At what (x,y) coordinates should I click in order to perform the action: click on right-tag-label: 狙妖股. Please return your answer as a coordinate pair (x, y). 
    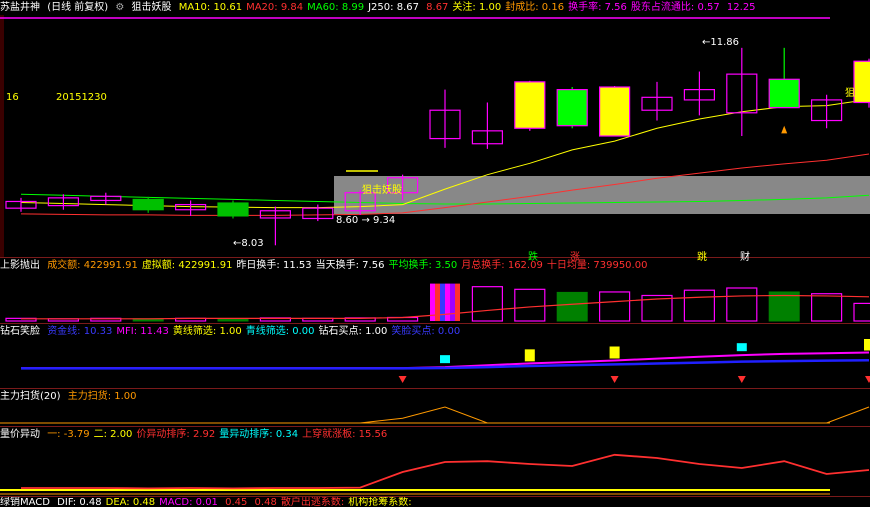
    Looking at the image, I should click on (857, 93).